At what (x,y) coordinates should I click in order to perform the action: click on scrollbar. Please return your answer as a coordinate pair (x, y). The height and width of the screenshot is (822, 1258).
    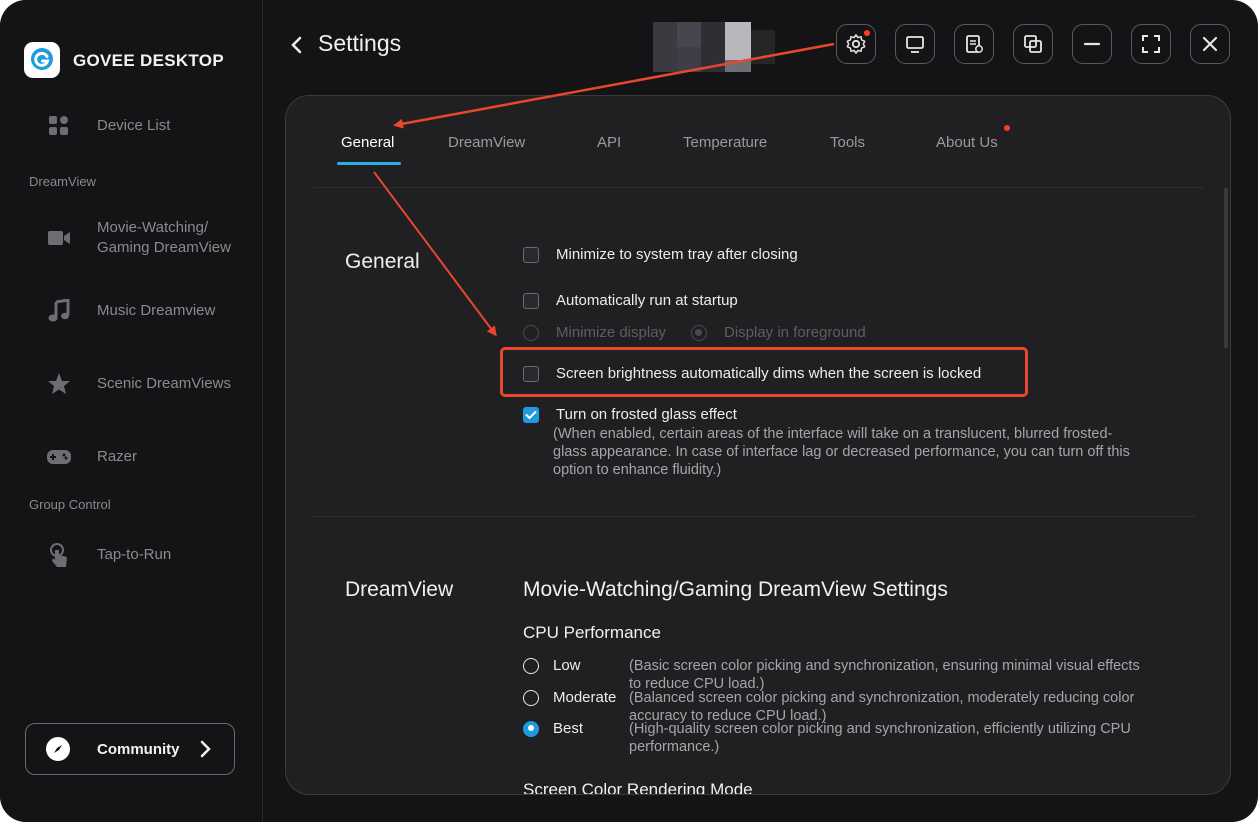
    Looking at the image, I should click on (1226, 268).